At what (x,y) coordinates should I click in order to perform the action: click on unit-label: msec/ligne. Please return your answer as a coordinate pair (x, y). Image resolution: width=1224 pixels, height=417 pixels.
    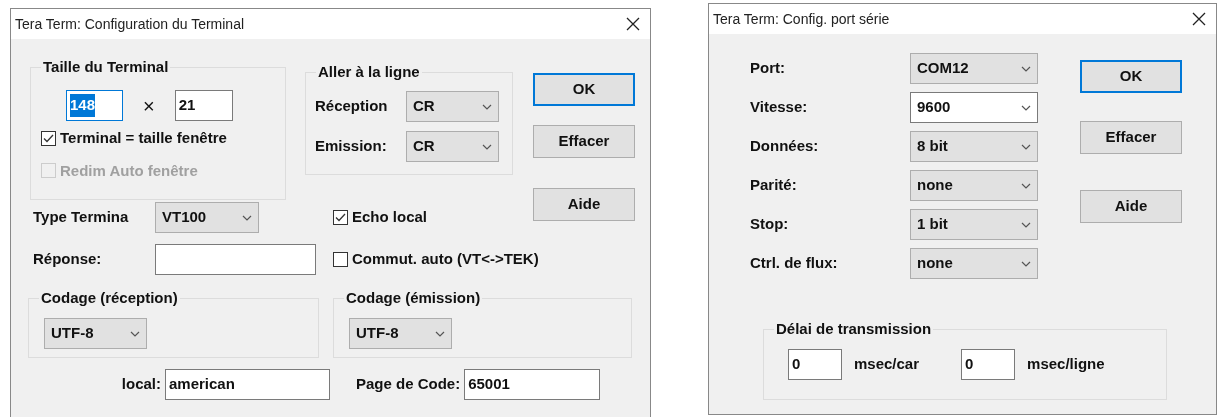
    Looking at the image, I should click on (1066, 364).